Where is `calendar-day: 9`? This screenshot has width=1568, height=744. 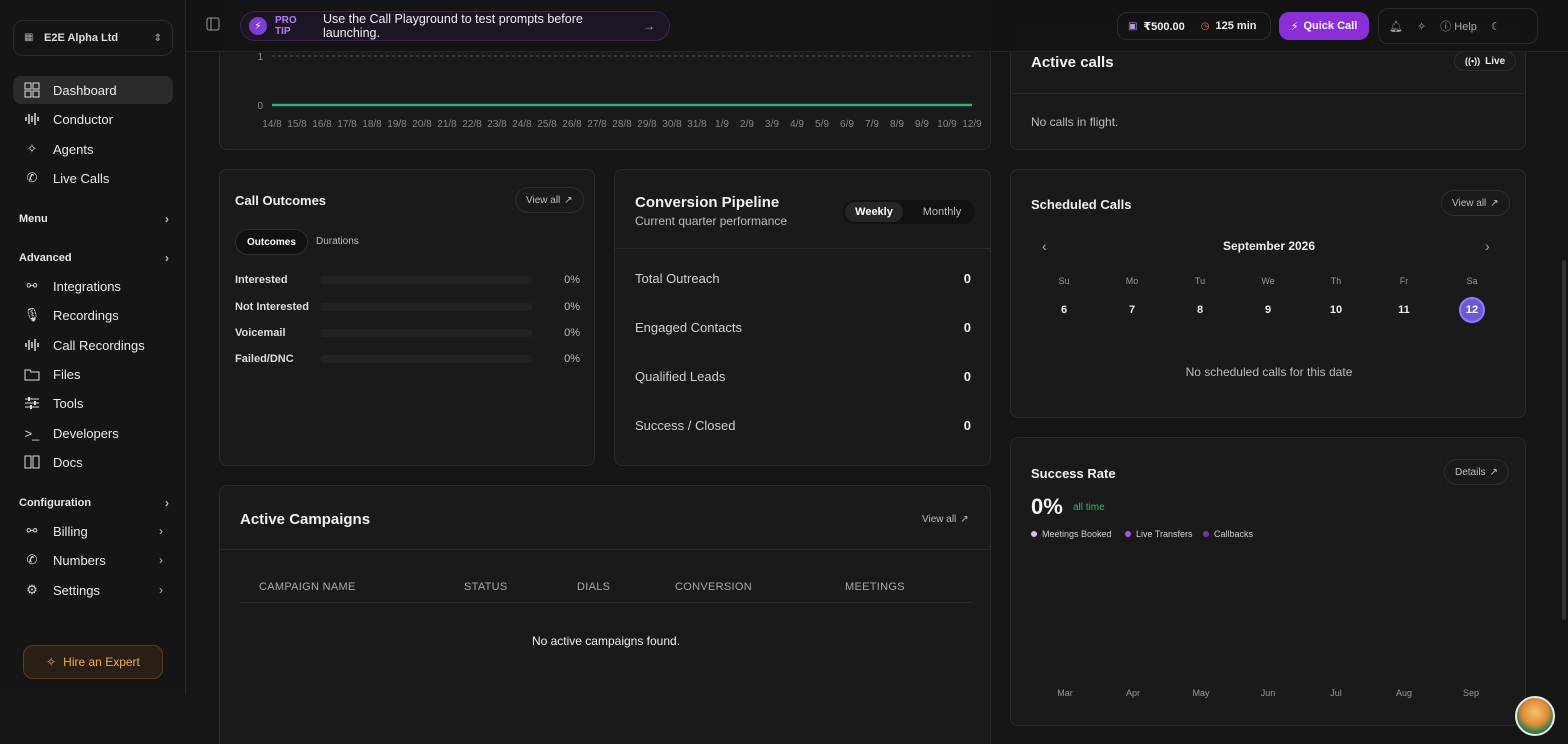 calendar-day: 9 is located at coordinates (1268, 310).